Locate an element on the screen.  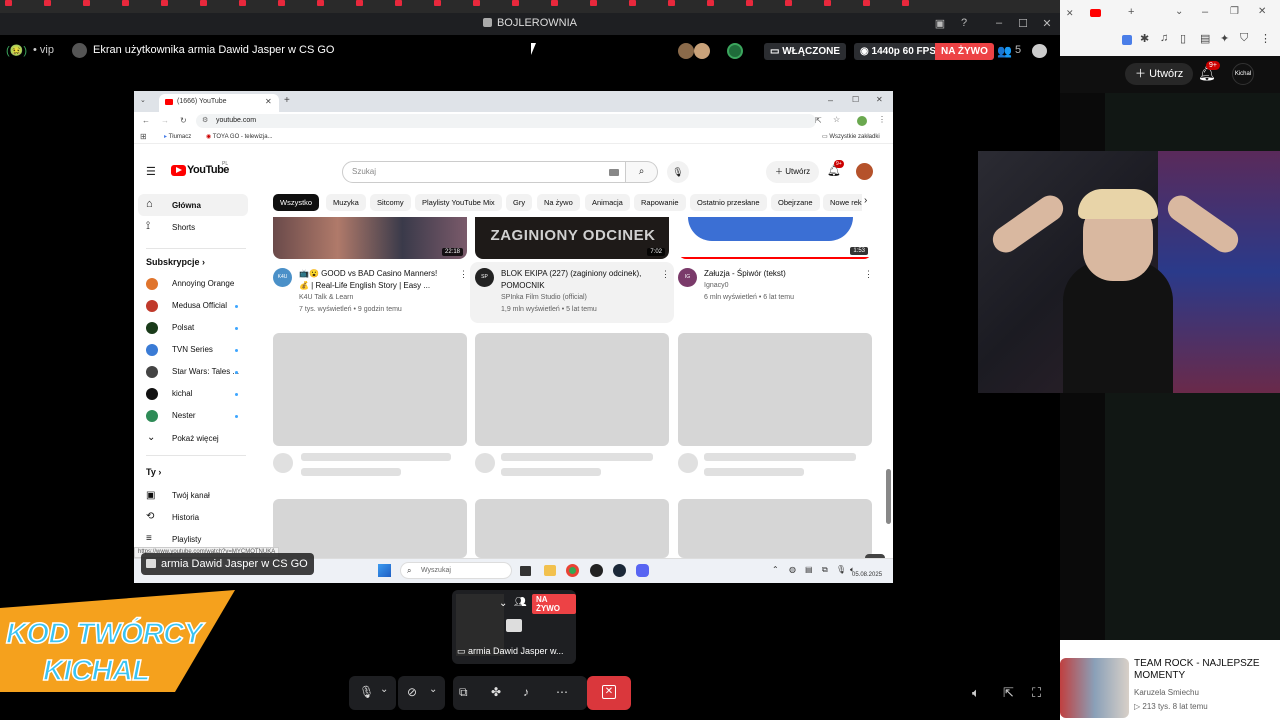
windows-start-icon is located at coordinates (384, 570).